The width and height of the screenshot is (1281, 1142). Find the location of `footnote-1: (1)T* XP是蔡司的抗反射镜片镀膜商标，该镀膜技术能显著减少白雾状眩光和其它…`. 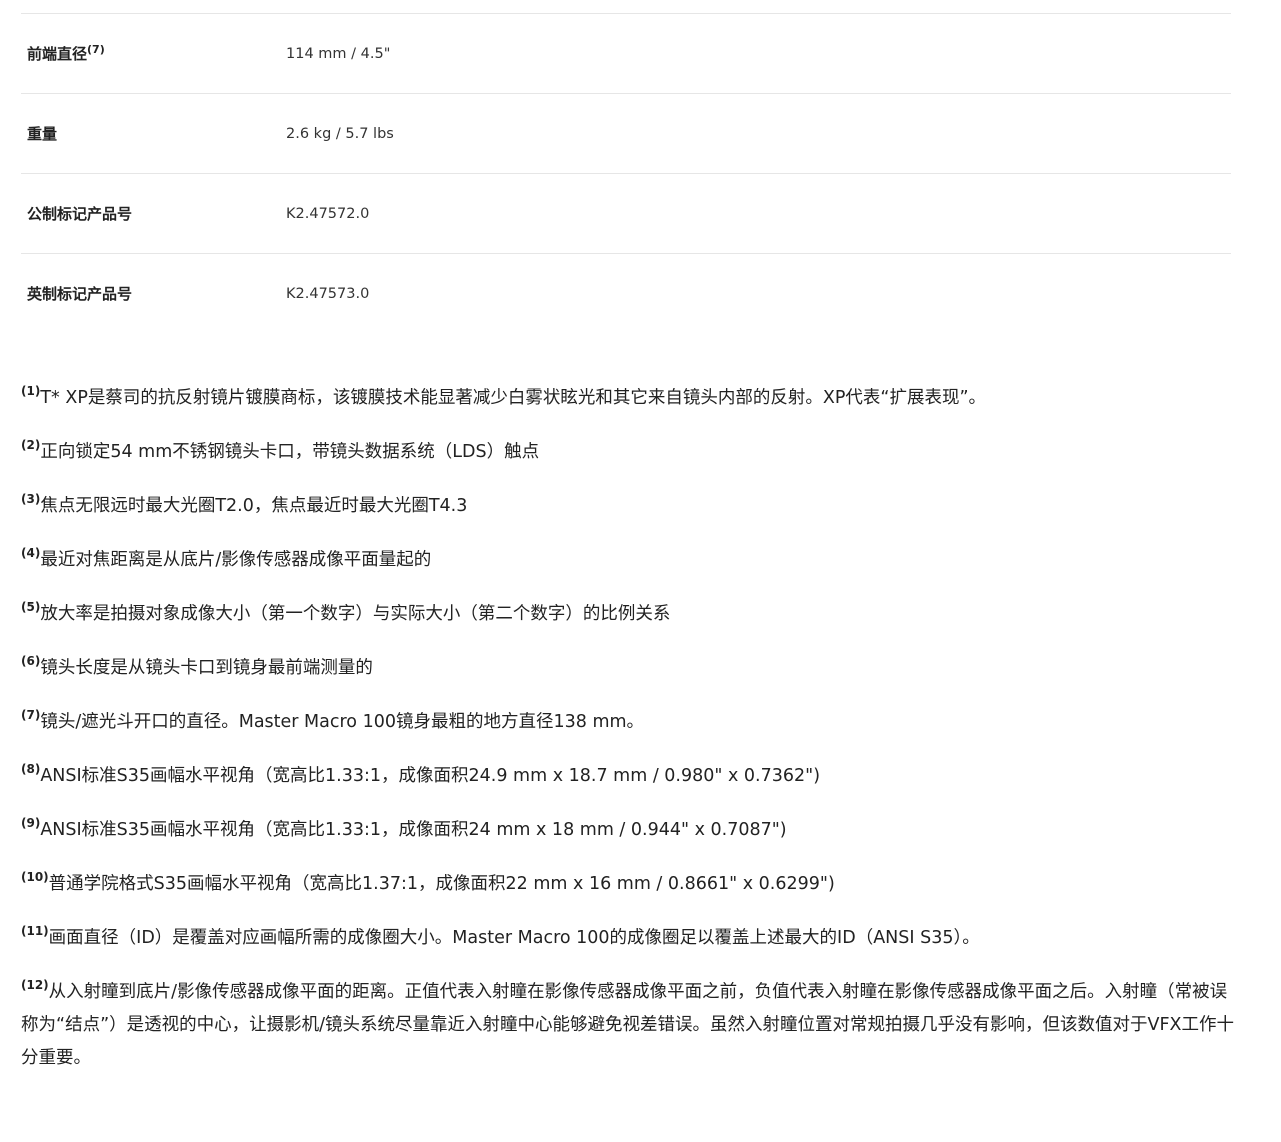

footnote-1: (1)T* XP是蔡司的抗反射镜片镀膜商标，该镀膜技术能显著减少白雾状眩光和其它… is located at coordinates (628, 398).